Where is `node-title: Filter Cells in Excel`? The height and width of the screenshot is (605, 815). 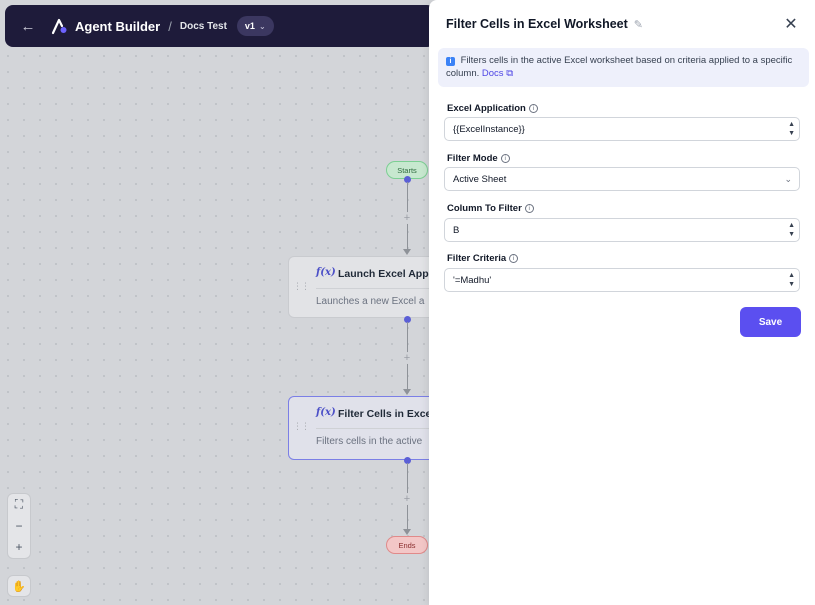
node-title: Filter Cells in Excel is located at coordinates (386, 414).